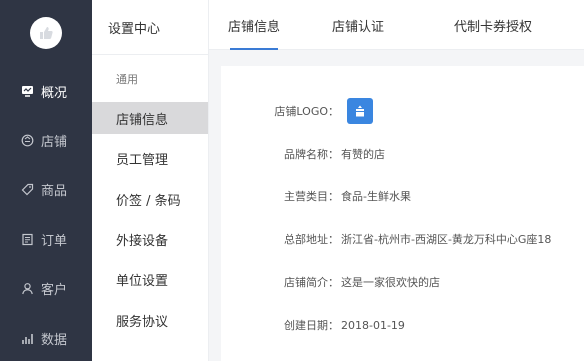  What do you see at coordinates (127, 79) in the screenshot?
I see `subnav-group-label: 通用` at bounding box center [127, 79].